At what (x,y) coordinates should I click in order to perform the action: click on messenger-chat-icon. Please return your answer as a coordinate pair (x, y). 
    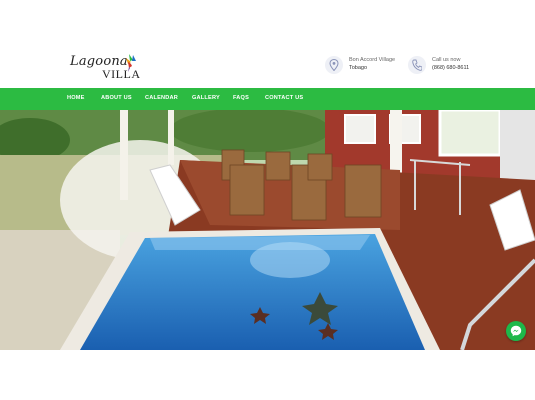
    Looking at the image, I should click on (516, 331).